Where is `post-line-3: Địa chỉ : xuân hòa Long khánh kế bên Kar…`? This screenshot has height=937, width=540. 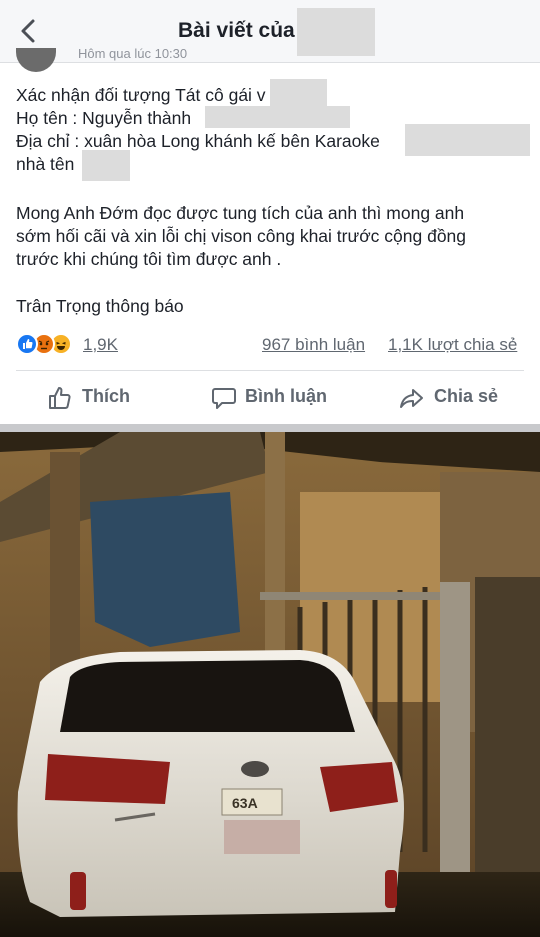
post-line-3: Địa chỉ : xuân hòa Long khánh kế bên Kar… is located at coordinates (198, 141).